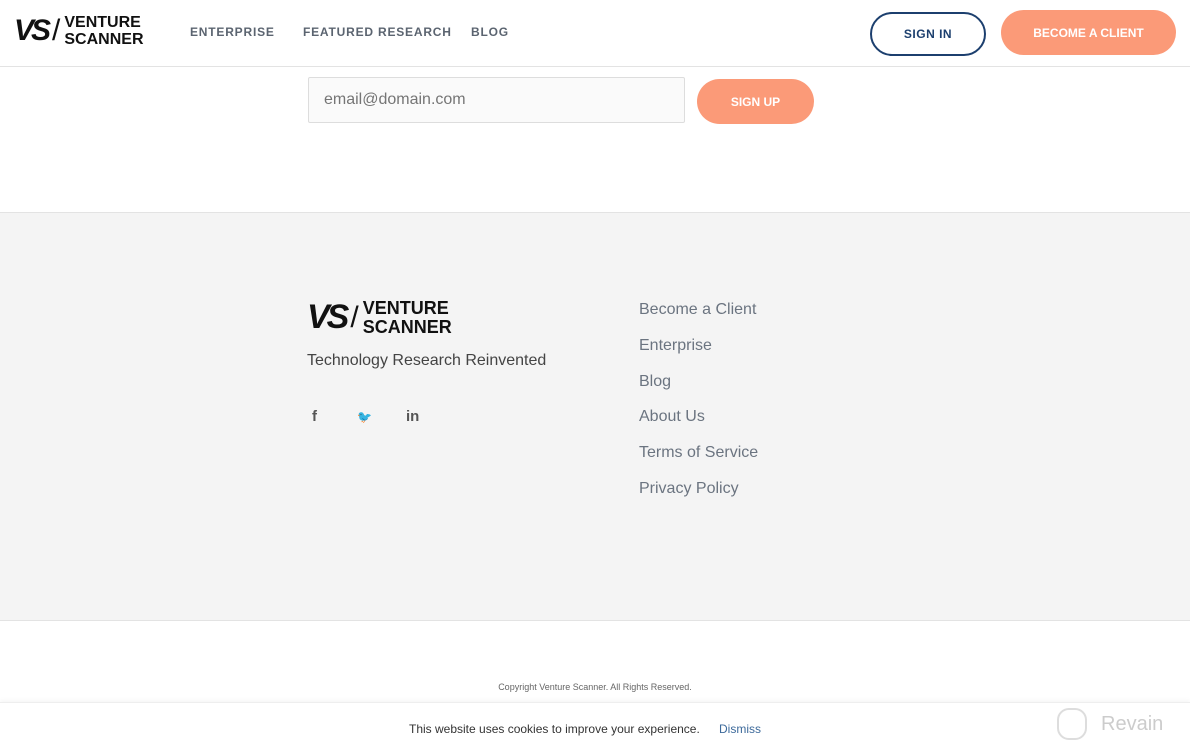 The image size is (1190, 753). I want to click on revain-logo-icon, so click(1072, 724).